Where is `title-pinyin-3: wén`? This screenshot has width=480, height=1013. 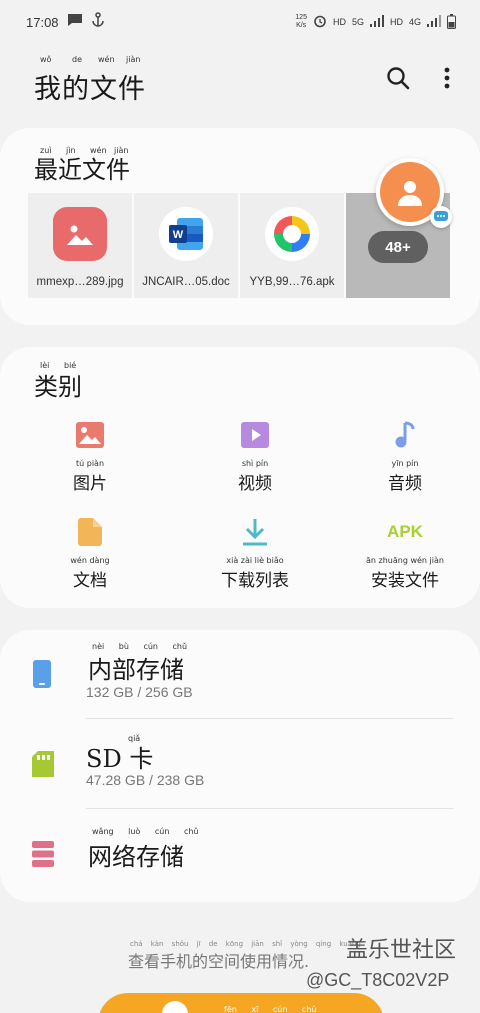 title-pinyin-3: wén is located at coordinates (106, 59).